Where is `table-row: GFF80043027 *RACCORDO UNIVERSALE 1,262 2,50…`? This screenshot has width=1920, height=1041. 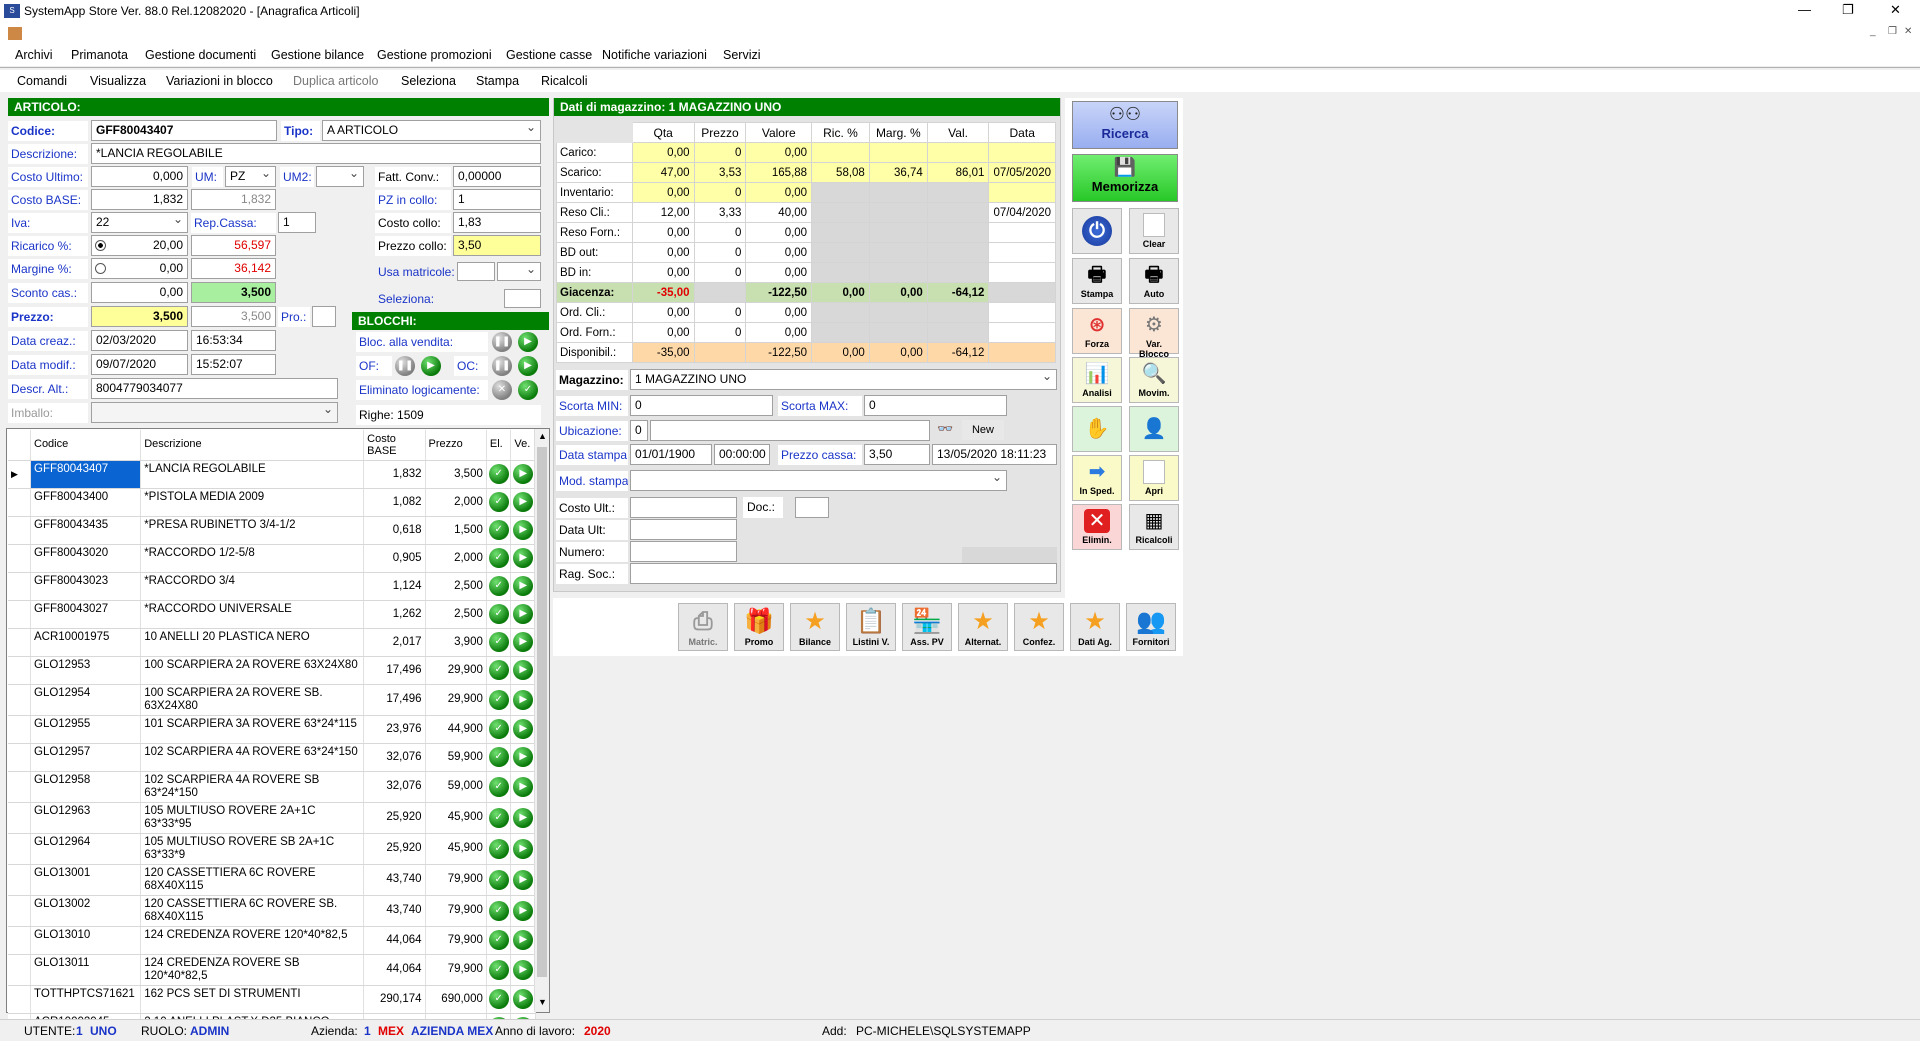 table-row: GFF80043027 *RACCORDO UNIVERSALE 1,262 2,50… is located at coordinates (272, 614).